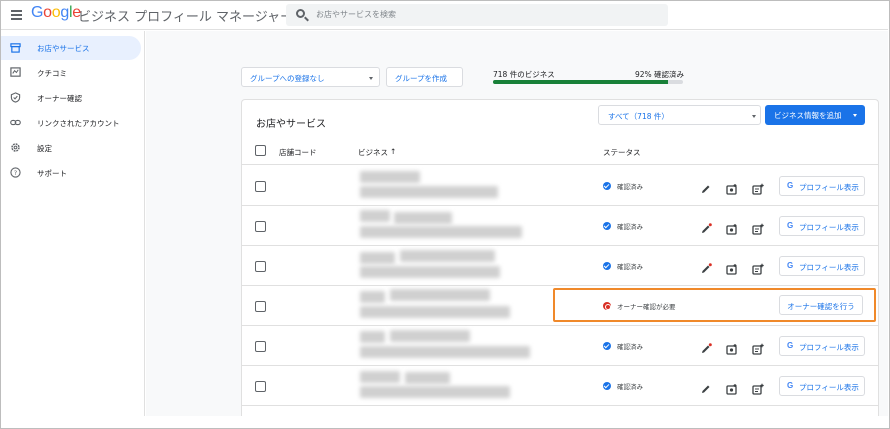 The image size is (890, 429). Describe the element at coordinates (260, 150) in the screenshot. I see `select-all-checkbox` at that location.